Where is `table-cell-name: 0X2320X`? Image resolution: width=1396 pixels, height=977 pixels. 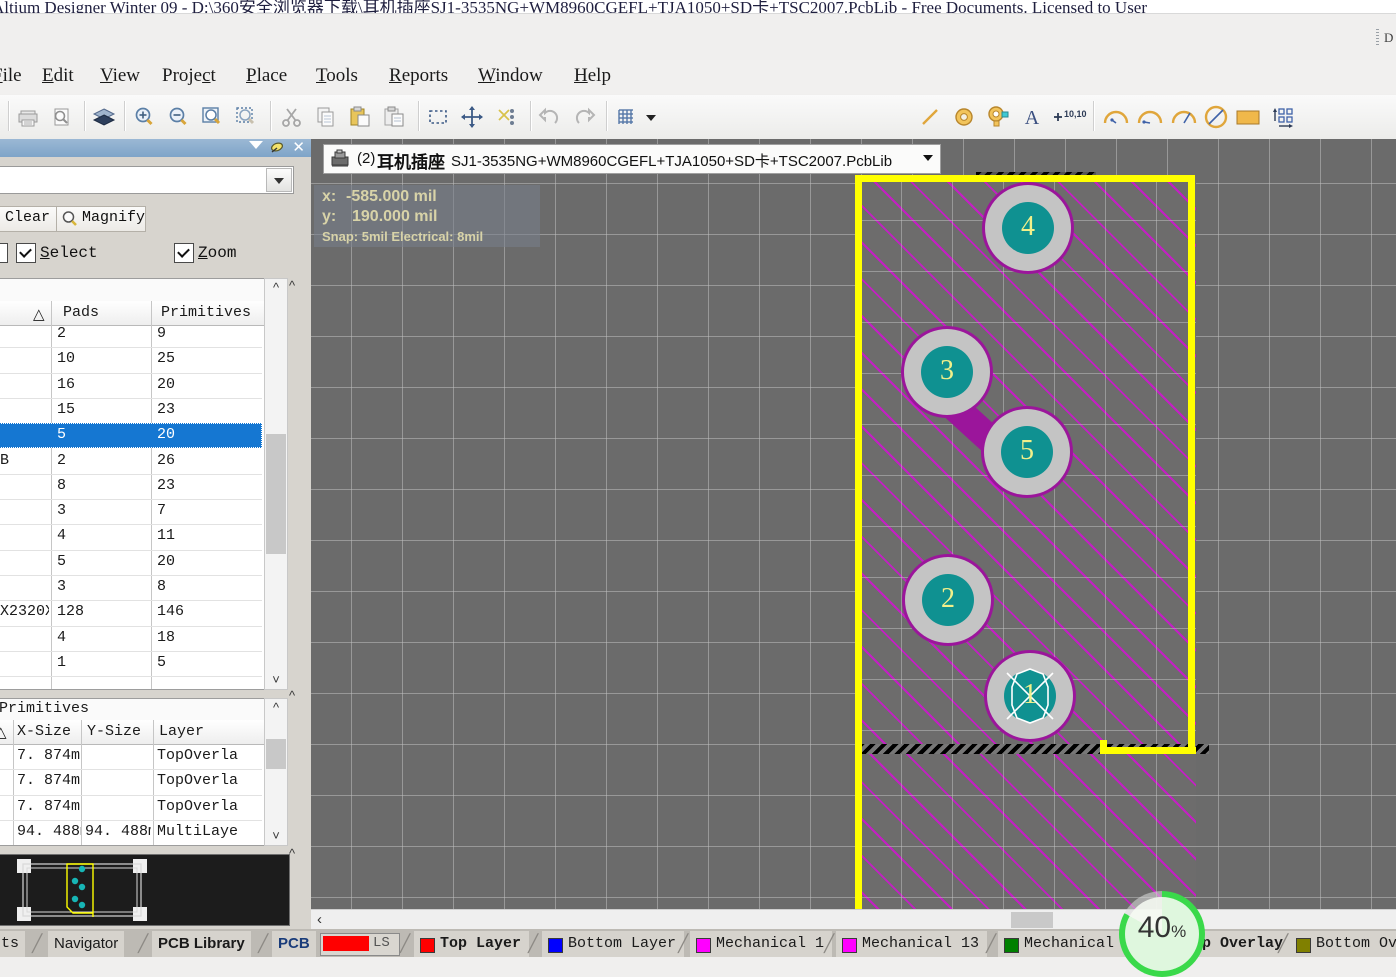
table-cell-name: 0X2320X is located at coordinates (24, 611).